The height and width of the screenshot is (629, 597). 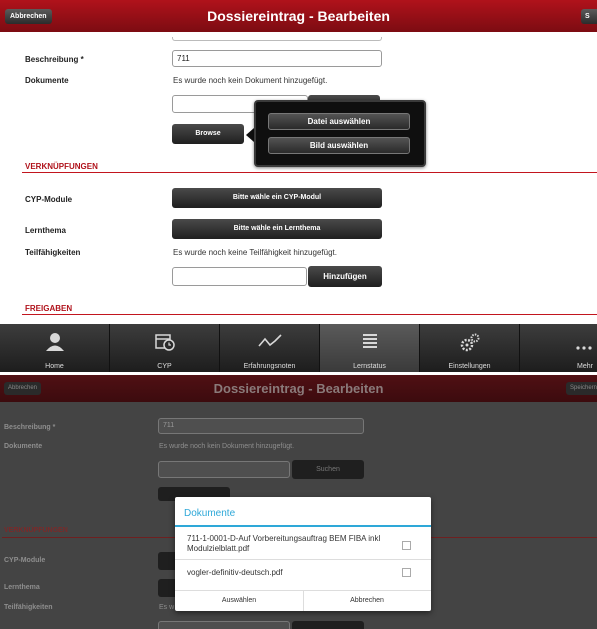 What do you see at coordinates (208, 134) in the screenshot?
I see `browse-button: Browse` at bounding box center [208, 134].